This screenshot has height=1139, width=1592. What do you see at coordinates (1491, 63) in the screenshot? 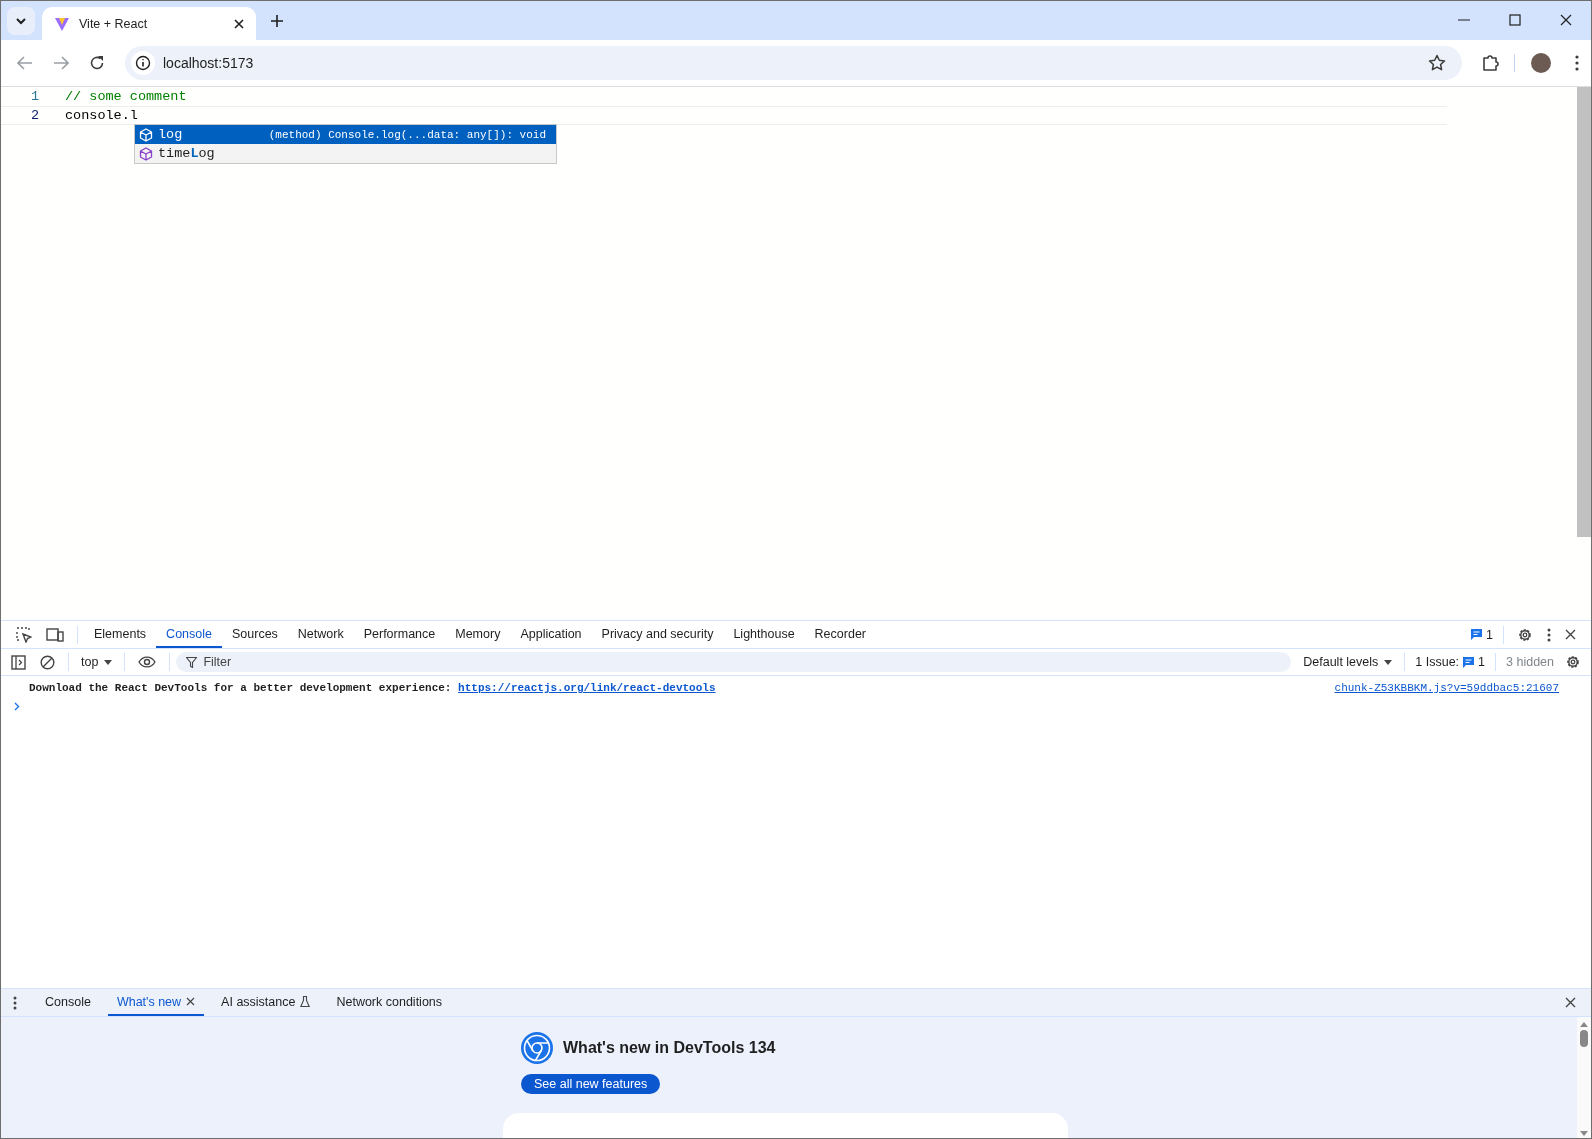
I see `puzzle-piece-icon` at bounding box center [1491, 63].